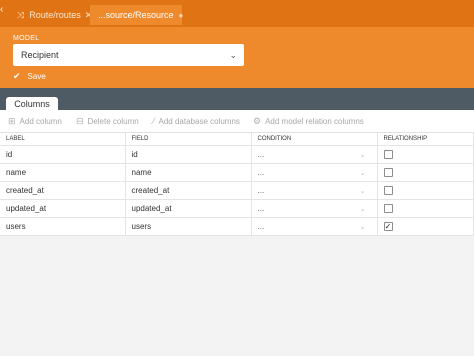  What do you see at coordinates (32, 103) in the screenshot?
I see `tab-columns: Columns` at bounding box center [32, 103].